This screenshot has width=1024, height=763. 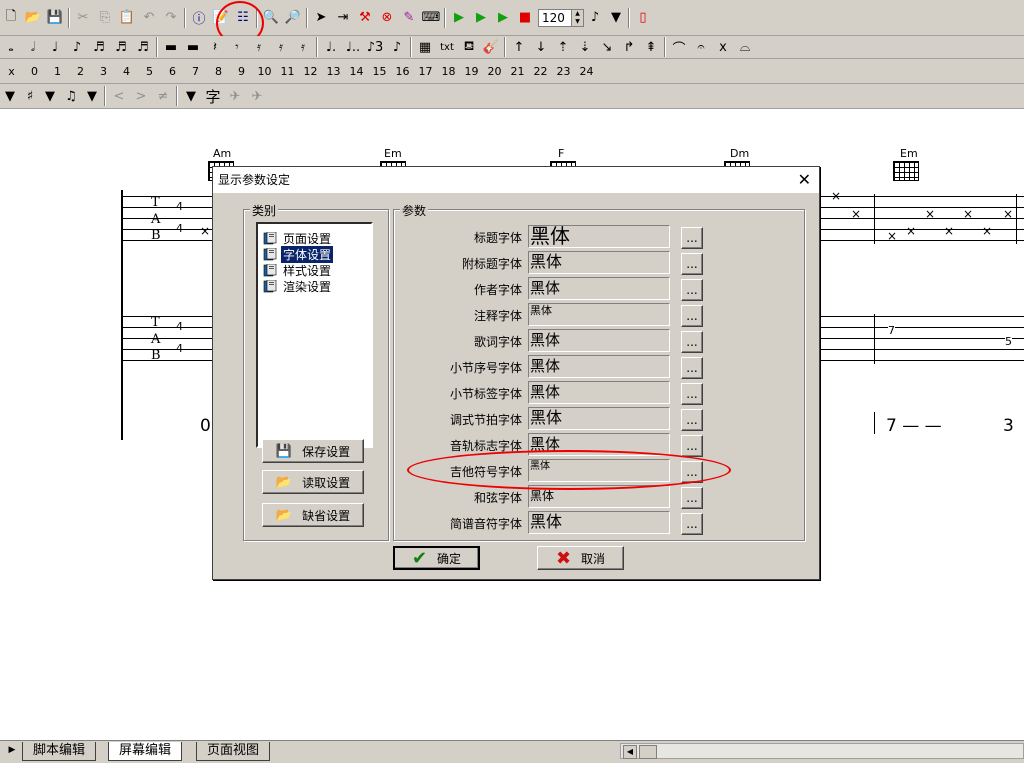 What do you see at coordinates (298, 254) in the screenshot?
I see `tree-item: 字体设置` at bounding box center [298, 254].